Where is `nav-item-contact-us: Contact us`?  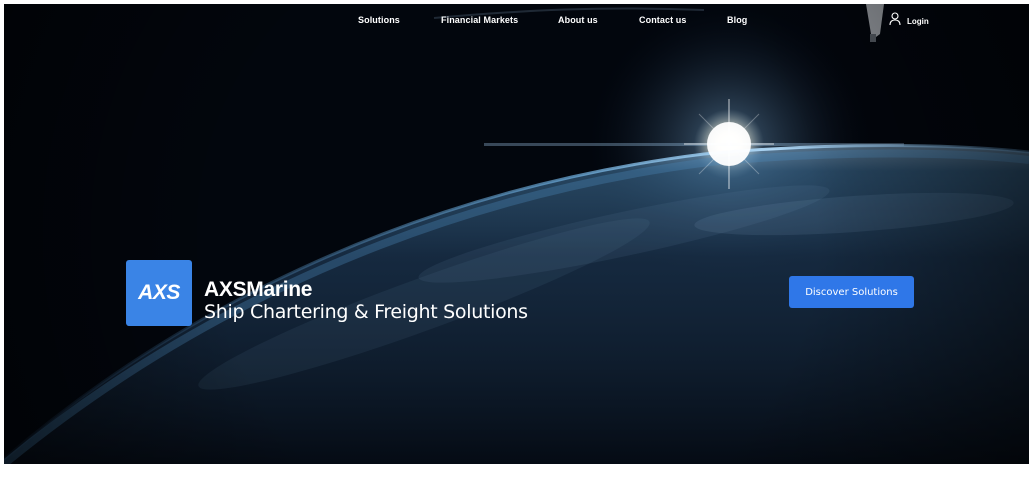
nav-item-contact-us: Contact us is located at coordinates (663, 20).